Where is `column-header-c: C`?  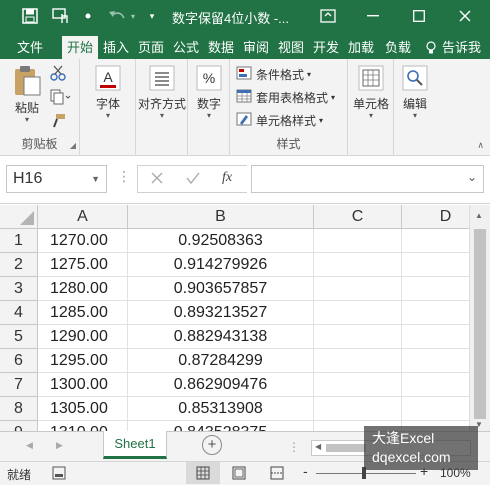 column-header-c: C is located at coordinates (358, 217).